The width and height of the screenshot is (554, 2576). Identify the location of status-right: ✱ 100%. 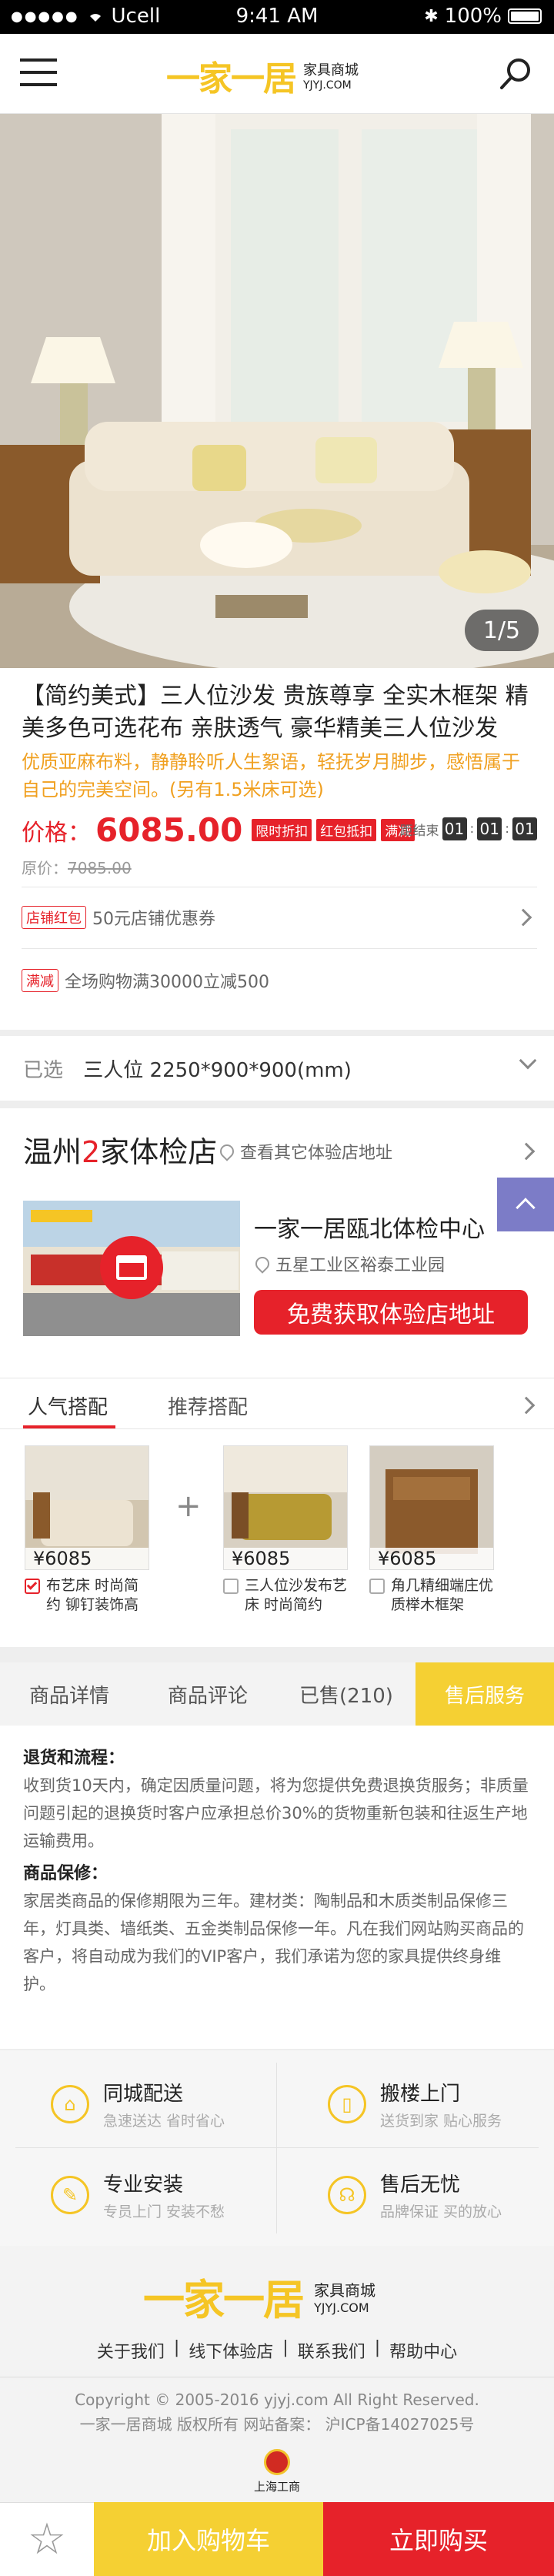
(483, 16).